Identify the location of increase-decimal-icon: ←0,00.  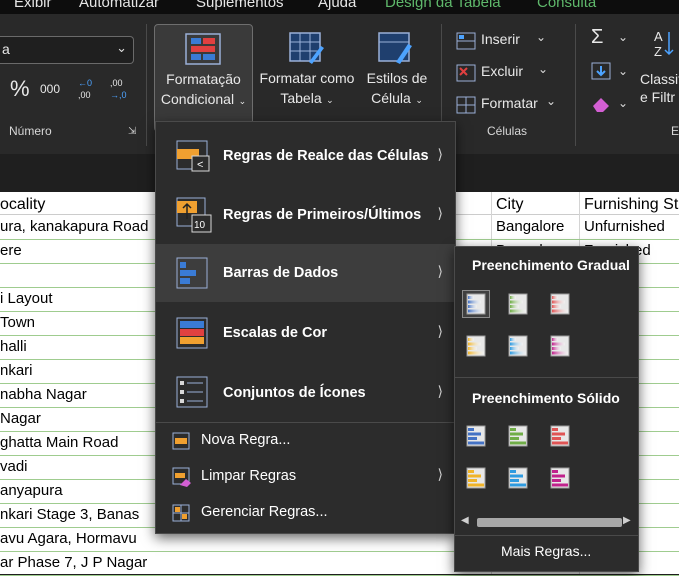
(87, 89).